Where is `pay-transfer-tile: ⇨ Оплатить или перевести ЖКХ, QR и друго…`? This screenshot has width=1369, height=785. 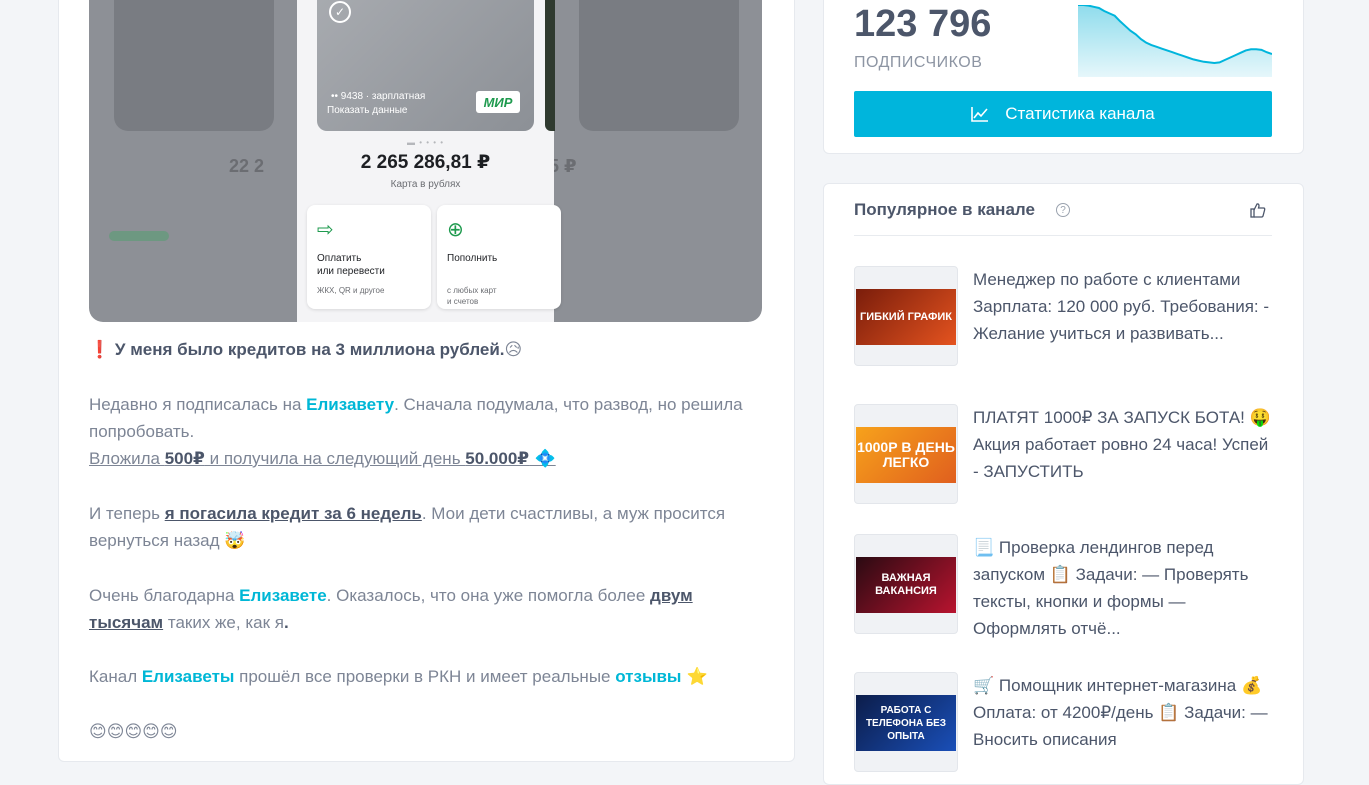
pay-transfer-tile: ⇨ Оплатить или перевести ЖКХ, QR и друго… is located at coordinates (369, 257).